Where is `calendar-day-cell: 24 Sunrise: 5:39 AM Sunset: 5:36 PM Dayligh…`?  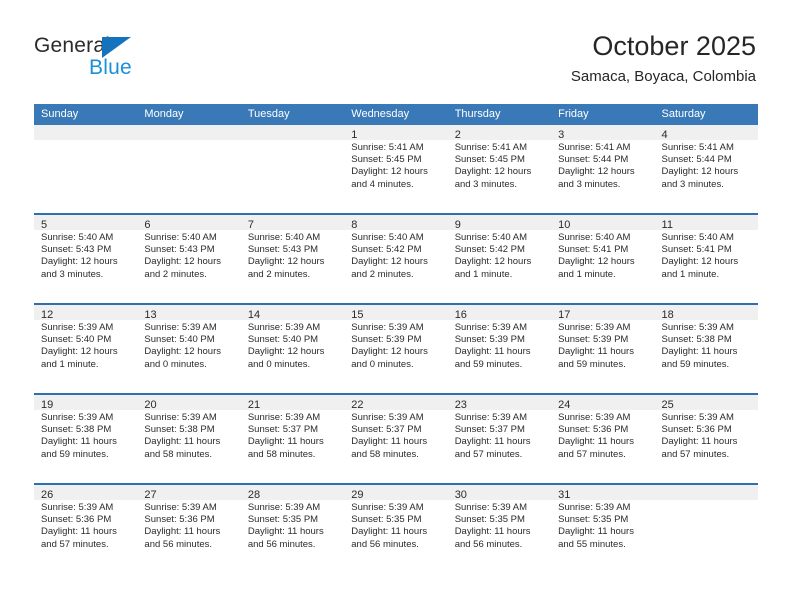
calendar-day-cell: 24 Sunrise: 5:39 AM Sunset: 5:36 PM Dayligh… is located at coordinates (603, 439).